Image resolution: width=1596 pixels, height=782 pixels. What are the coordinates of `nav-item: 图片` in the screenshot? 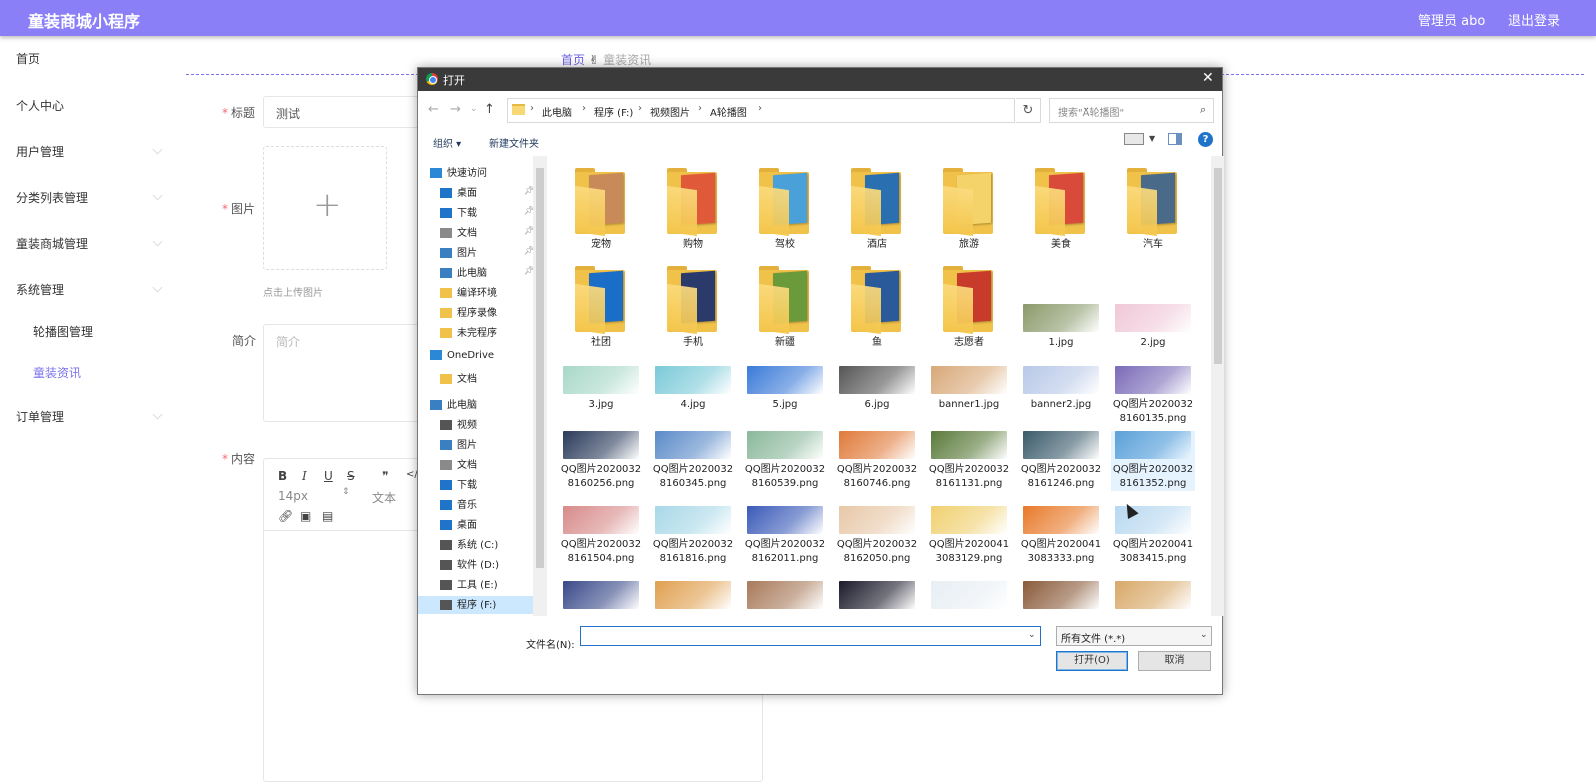 It's located at (458, 443).